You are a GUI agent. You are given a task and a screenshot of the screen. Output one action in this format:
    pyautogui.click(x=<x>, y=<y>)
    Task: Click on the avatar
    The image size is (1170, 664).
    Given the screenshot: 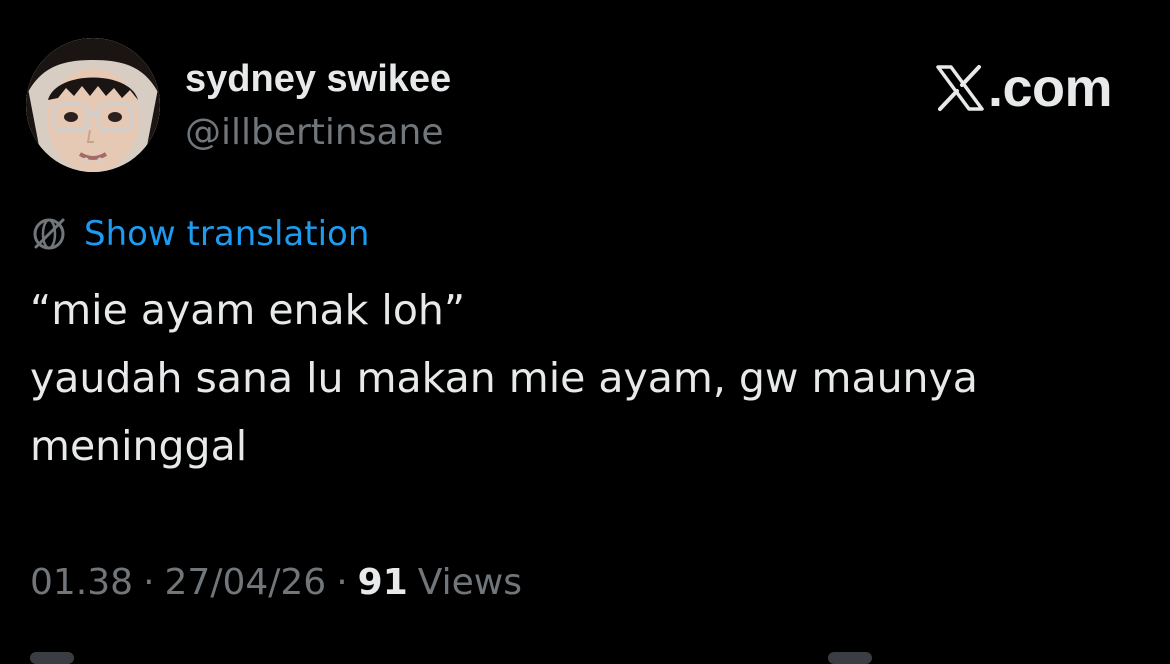 What is the action you would take?
    pyautogui.click(x=93, y=105)
    